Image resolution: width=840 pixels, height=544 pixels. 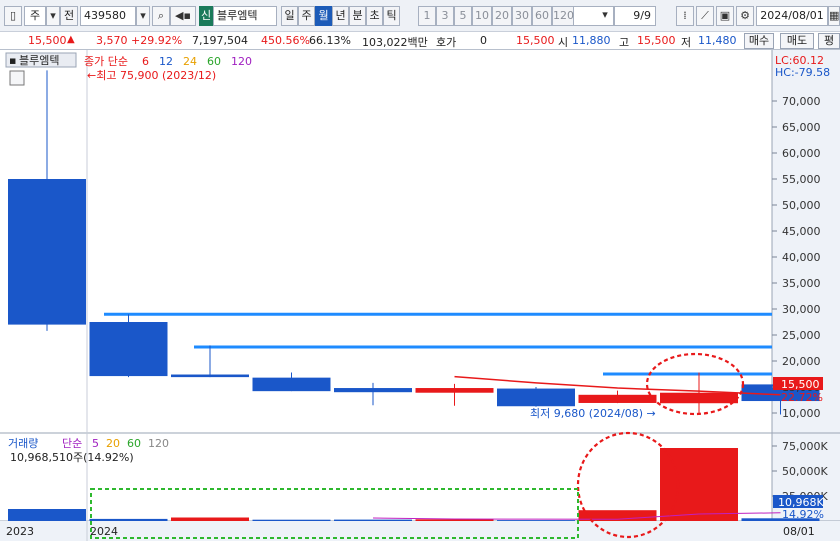 I want to click on period-tab-6: 틱, so click(x=391, y=16).